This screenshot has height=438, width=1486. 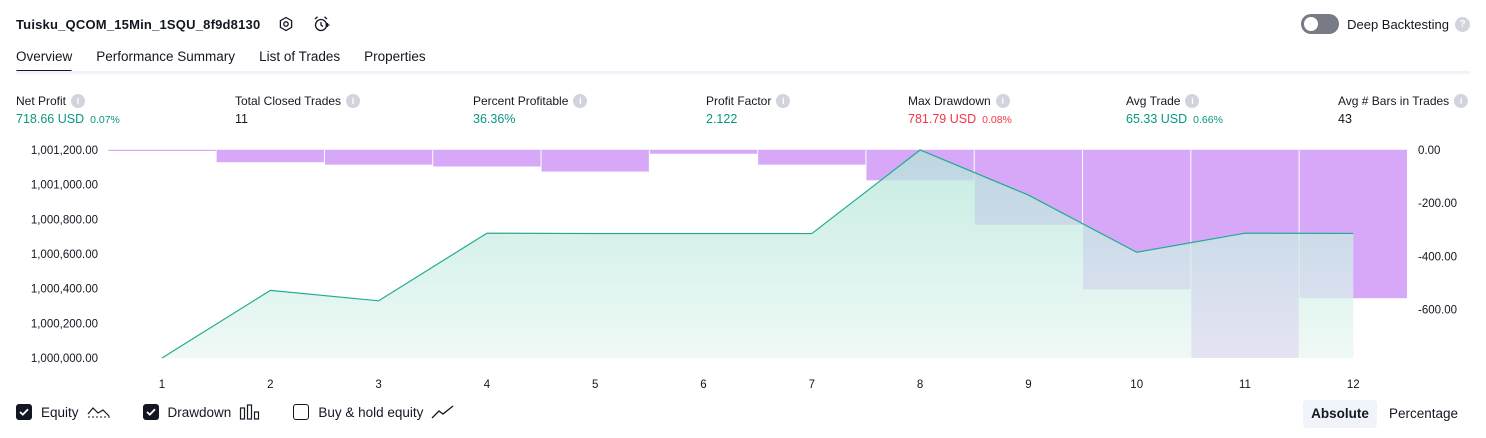 I want to click on left-axis-tick-label: 1,000,400.00, so click(x=64, y=290).